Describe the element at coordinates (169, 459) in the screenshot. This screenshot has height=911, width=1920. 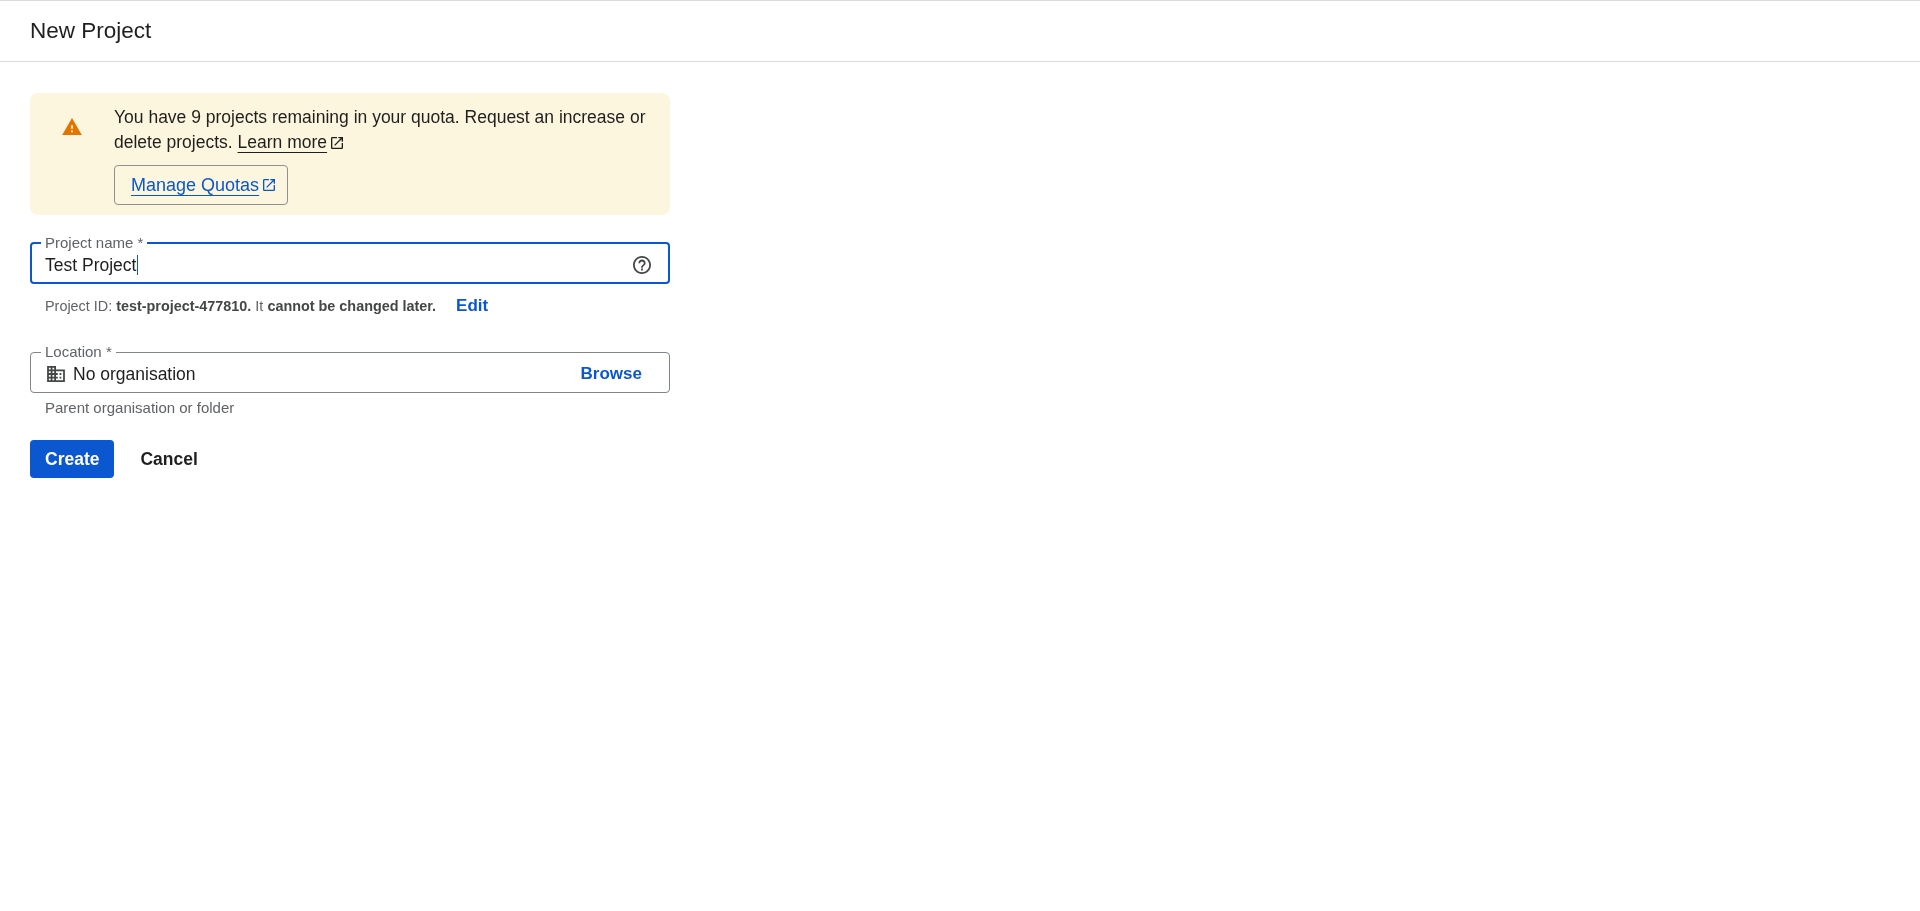
I see `cancel-button: Cancel` at that location.